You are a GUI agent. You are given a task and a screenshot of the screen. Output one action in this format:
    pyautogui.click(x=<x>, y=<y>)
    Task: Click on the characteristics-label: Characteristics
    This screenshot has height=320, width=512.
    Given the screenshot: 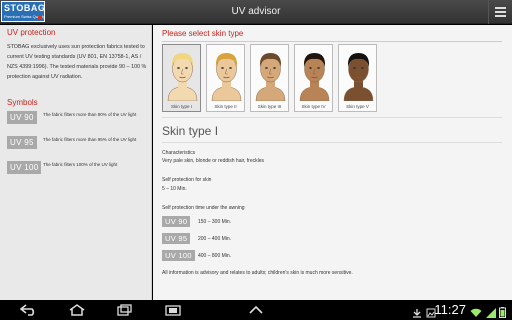 What is the action you would take?
    pyautogui.click(x=179, y=153)
    